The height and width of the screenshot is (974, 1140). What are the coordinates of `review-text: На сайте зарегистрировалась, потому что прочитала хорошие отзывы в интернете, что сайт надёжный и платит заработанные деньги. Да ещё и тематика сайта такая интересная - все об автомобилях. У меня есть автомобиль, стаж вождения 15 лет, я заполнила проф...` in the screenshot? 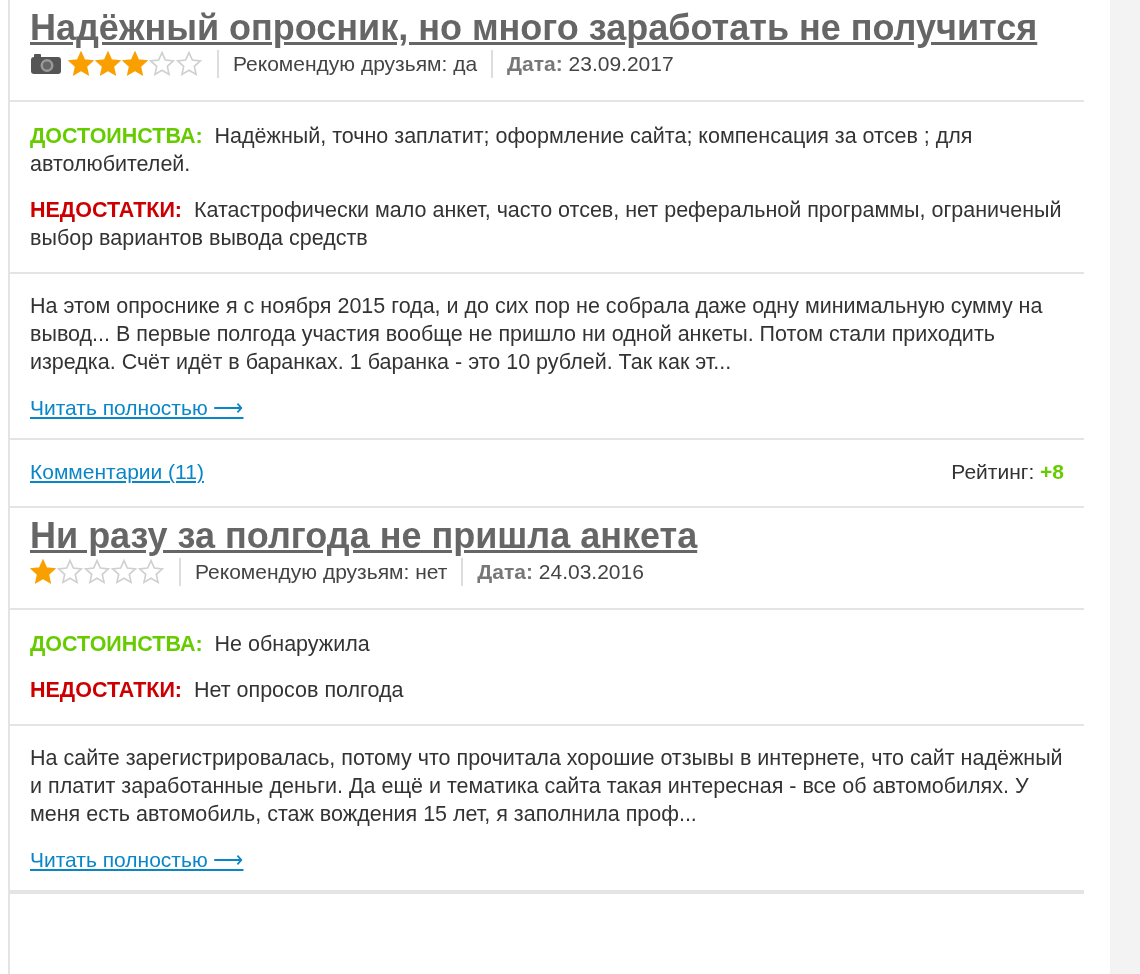 It's located at (547, 786).